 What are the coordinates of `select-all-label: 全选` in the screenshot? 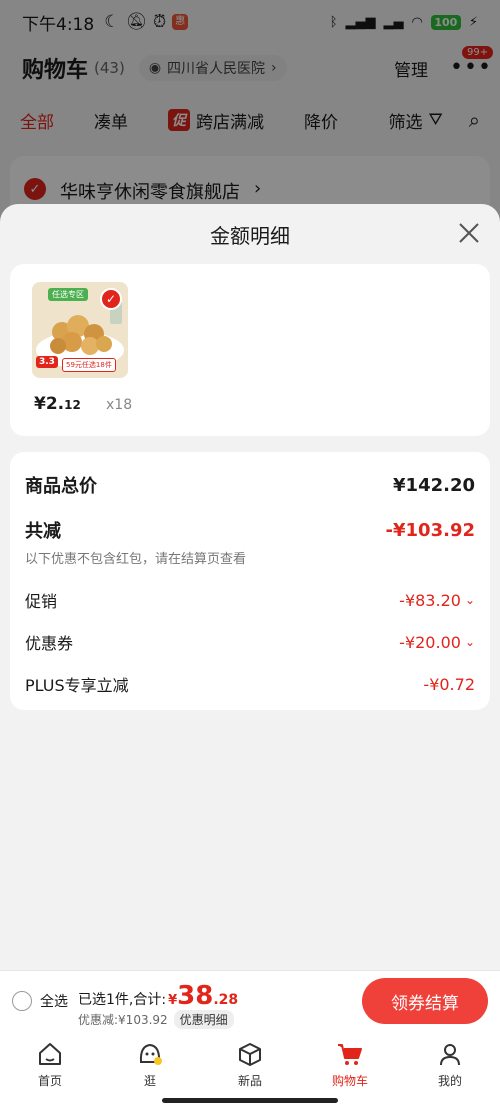 It's located at (54, 1002).